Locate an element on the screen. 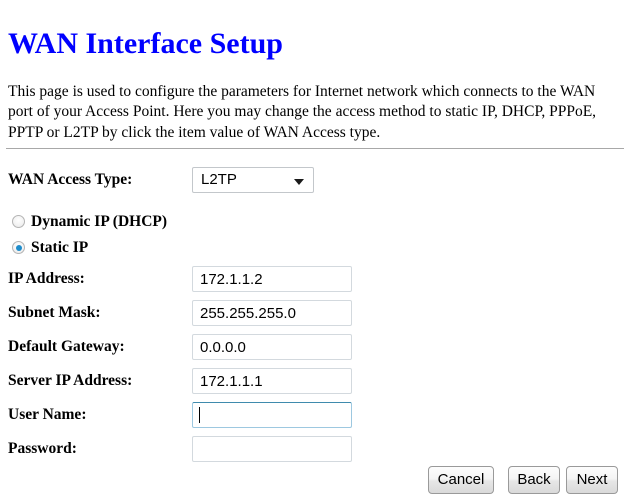 This screenshot has height=502, width=630. wan-access-type-value: L2TP is located at coordinates (219, 179).